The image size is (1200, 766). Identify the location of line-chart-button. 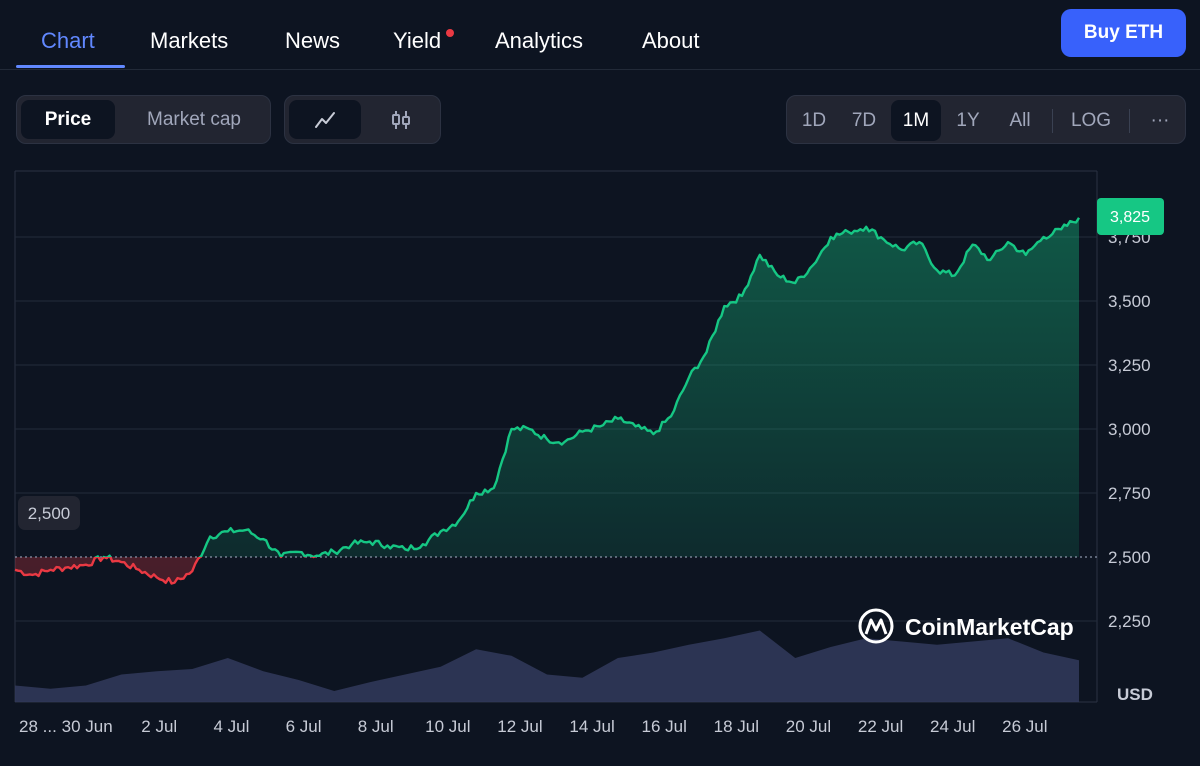
(325, 119).